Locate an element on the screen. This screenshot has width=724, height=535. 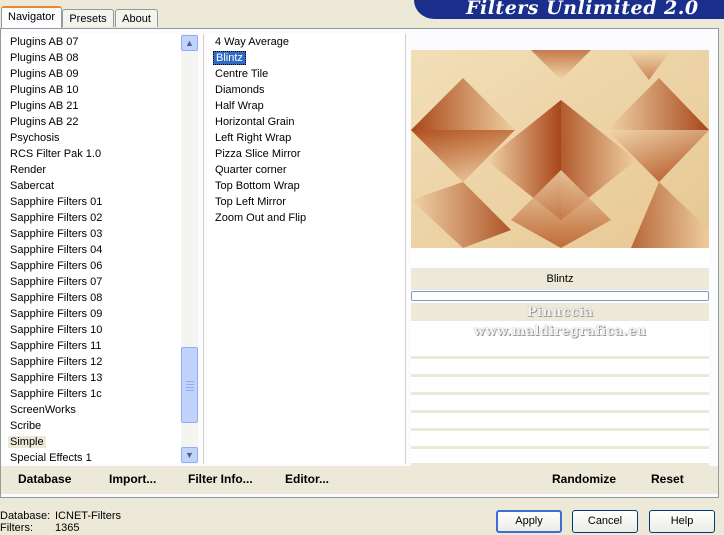
category-item-label: Plugins AB 10 is located at coordinates (44, 90).